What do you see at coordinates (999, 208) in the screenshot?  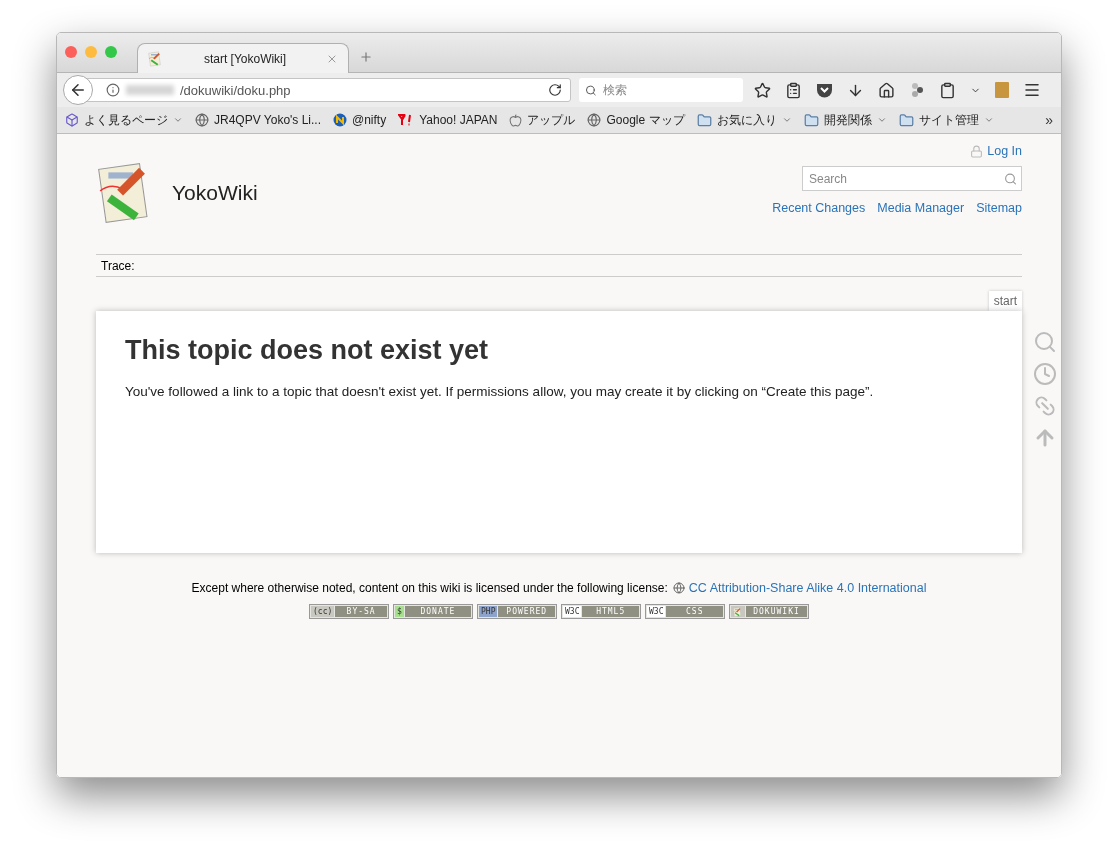 I see `nav-link: Sitemap` at bounding box center [999, 208].